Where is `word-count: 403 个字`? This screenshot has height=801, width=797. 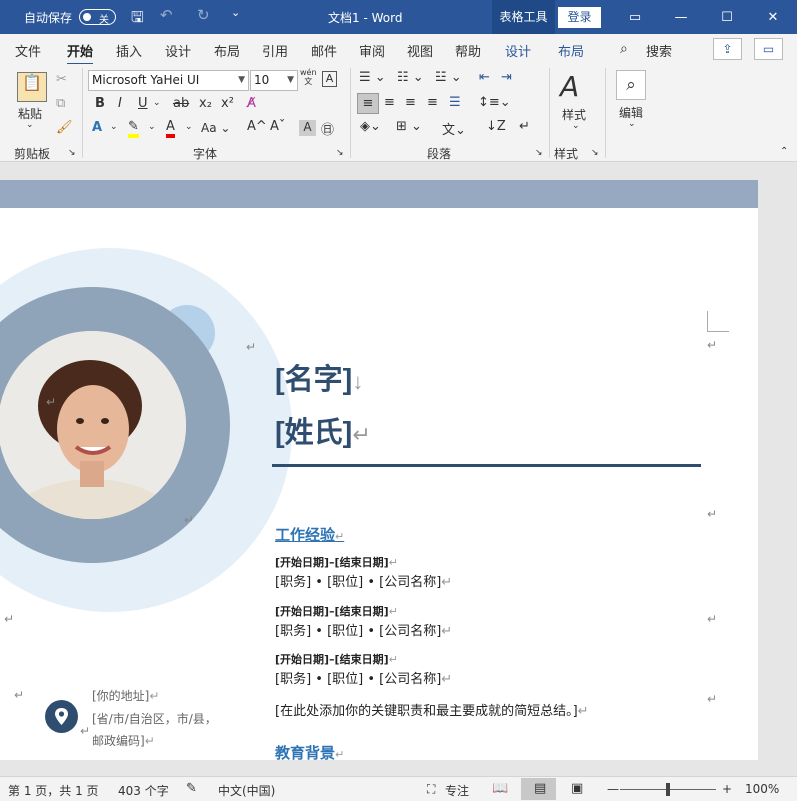 word-count: 403 个字 is located at coordinates (143, 790).